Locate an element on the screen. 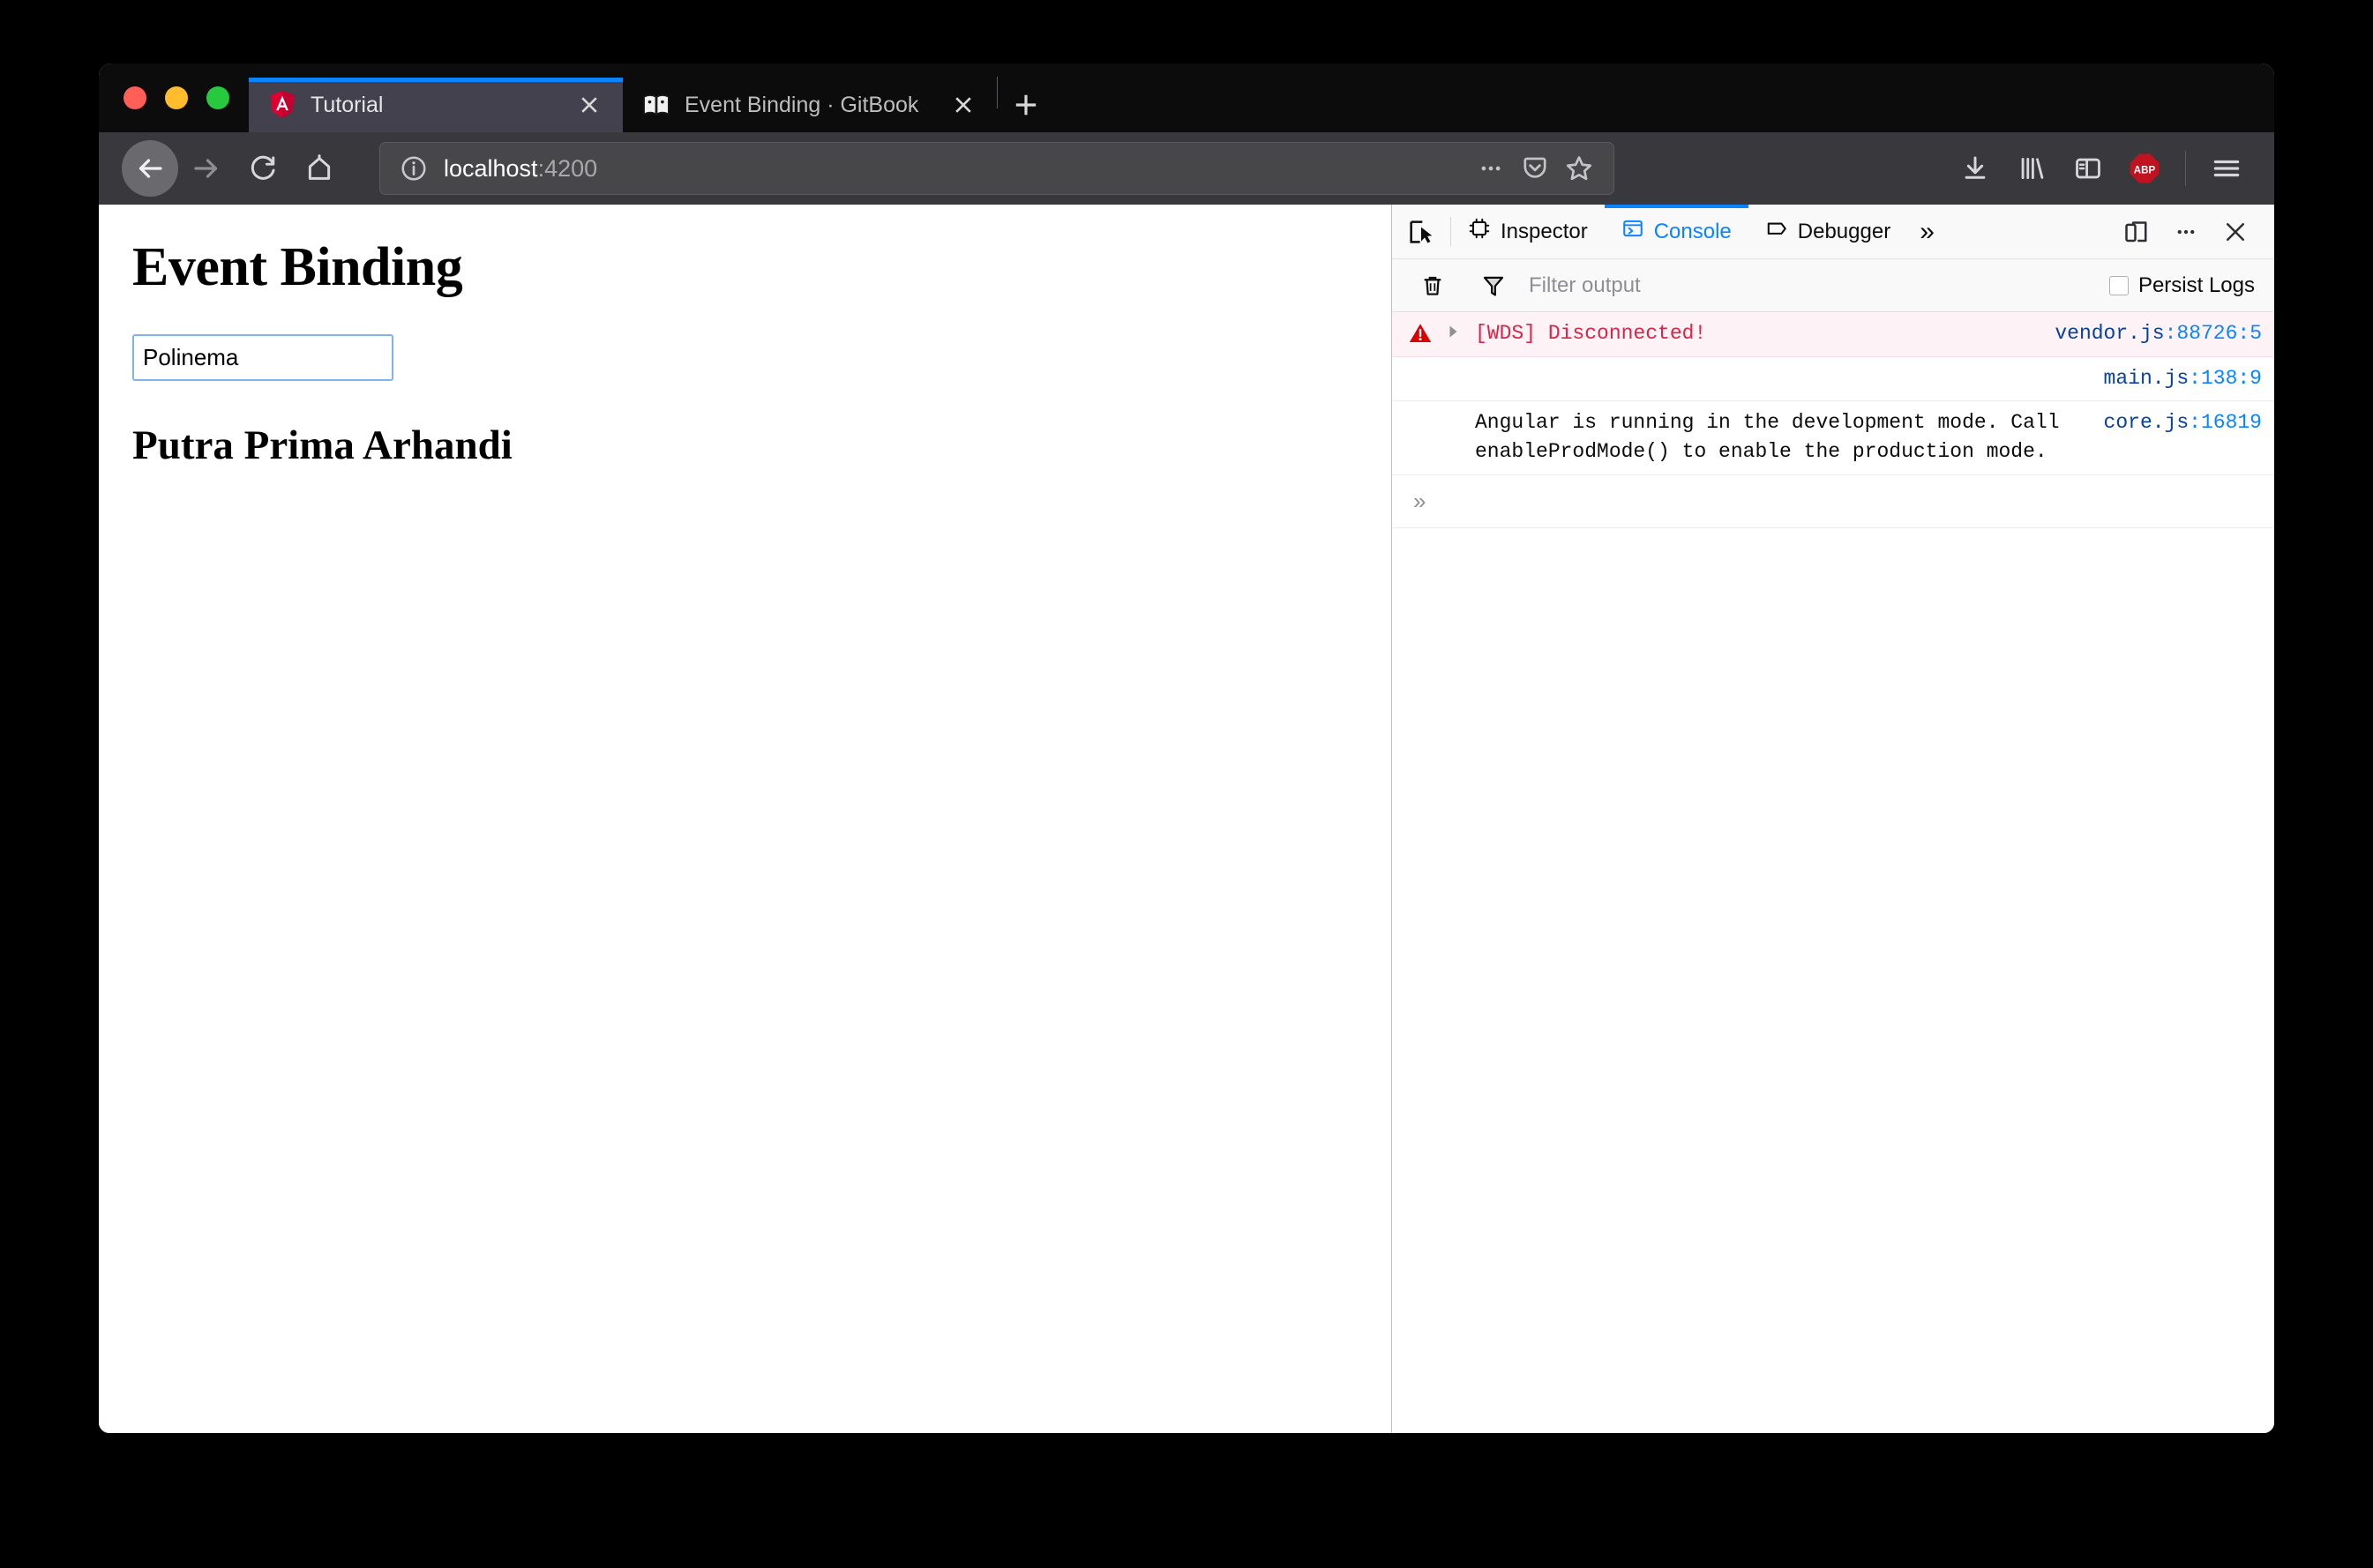 The height and width of the screenshot is (1568, 2373). new-tab-button is located at coordinates (1026, 105).